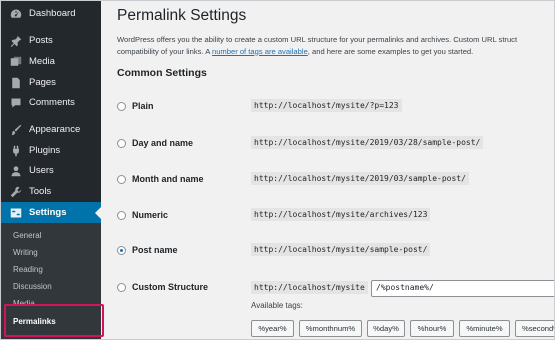 Image resolution: width=560 pixels, height=343 pixels. What do you see at coordinates (341, 249) in the screenshot?
I see `permalink-example: http://localhost/mysite/sample-post/` at bounding box center [341, 249].